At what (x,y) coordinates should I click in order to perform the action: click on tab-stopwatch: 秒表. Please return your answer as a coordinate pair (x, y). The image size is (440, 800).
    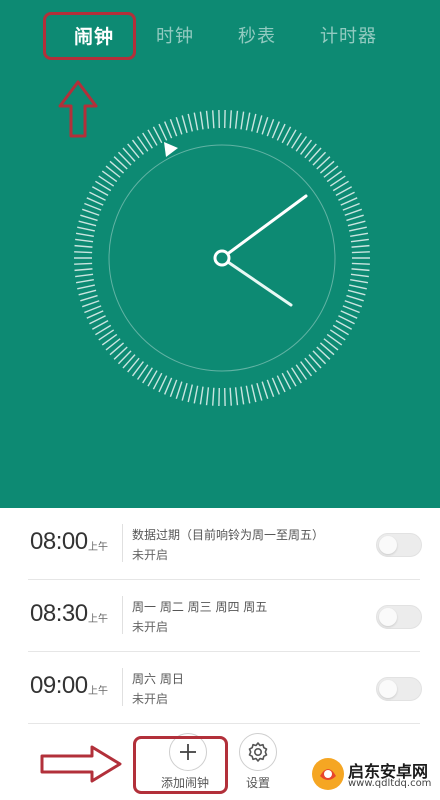
    Looking at the image, I should click on (257, 35).